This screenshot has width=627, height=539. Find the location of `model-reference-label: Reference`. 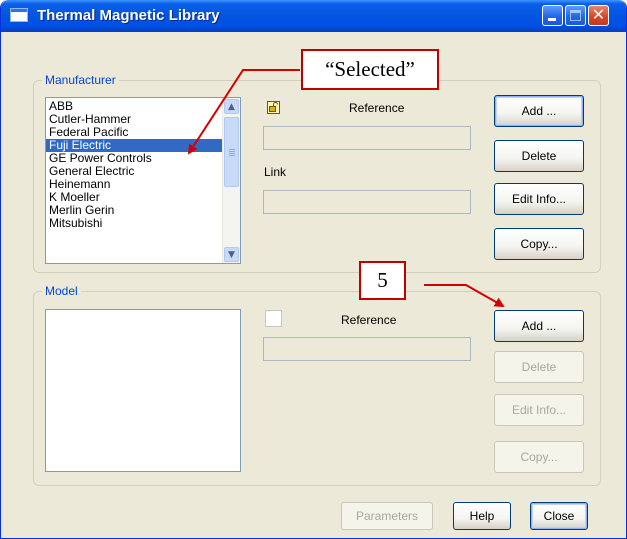

model-reference-label: Reference is located at coordinates (369, 320).